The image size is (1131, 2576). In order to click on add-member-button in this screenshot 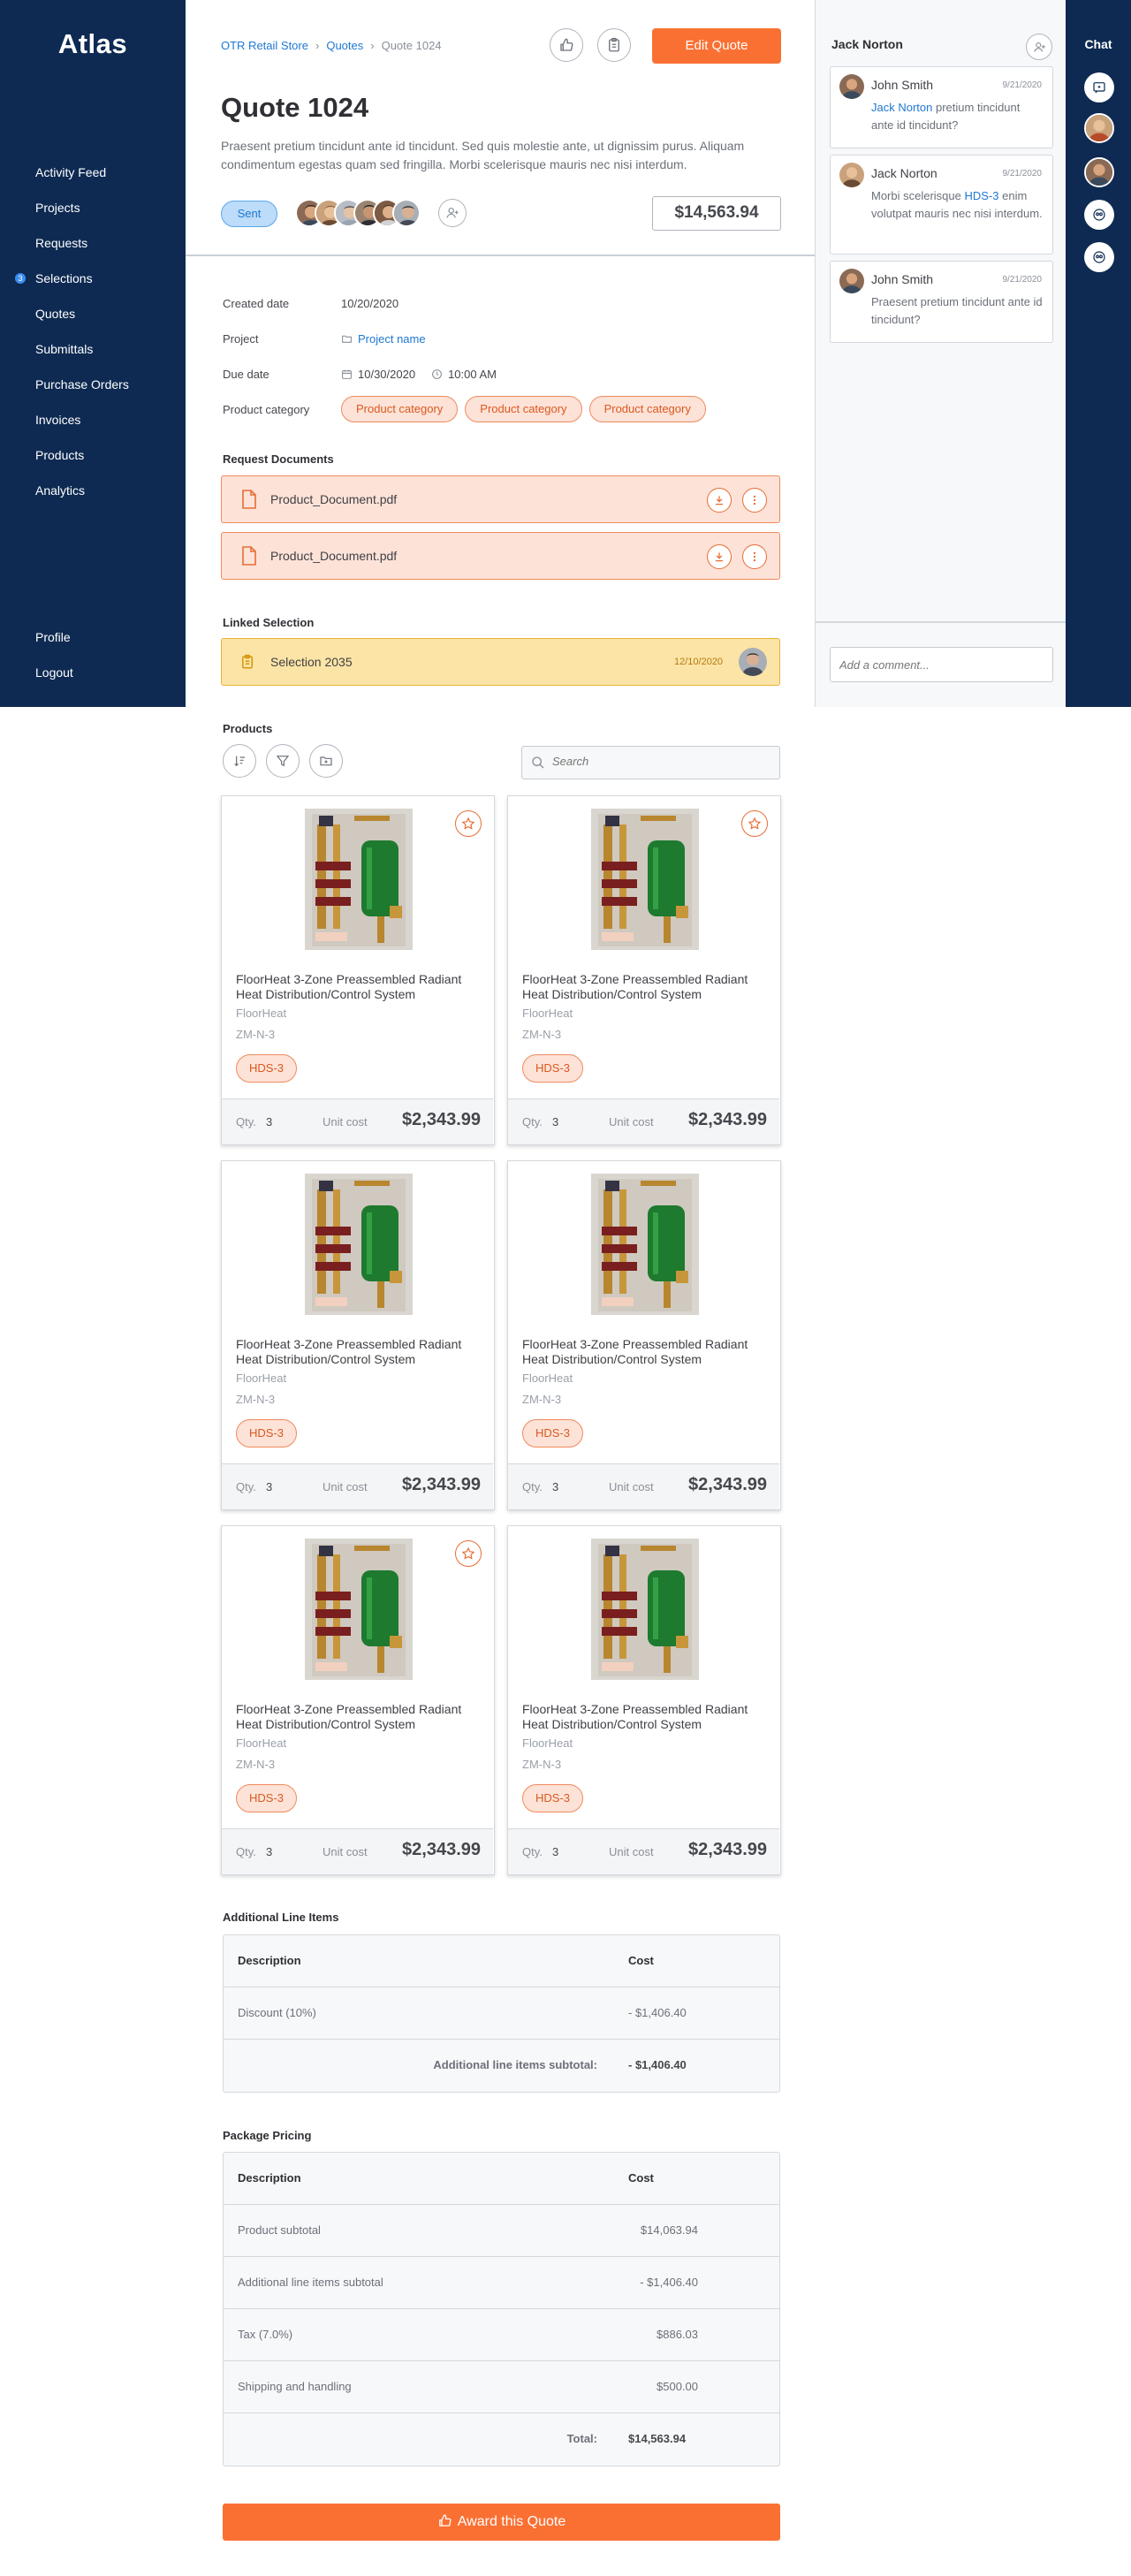, I will do `click(452, 213)`.